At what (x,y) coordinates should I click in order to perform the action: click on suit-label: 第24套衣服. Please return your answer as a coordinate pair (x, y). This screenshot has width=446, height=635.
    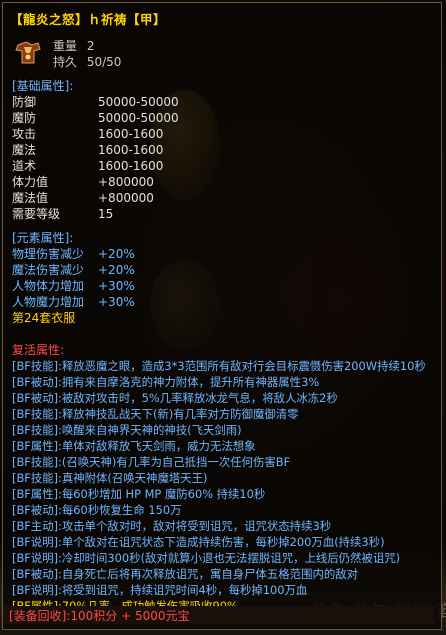
    Looking at the image, I should click on (44, 318).